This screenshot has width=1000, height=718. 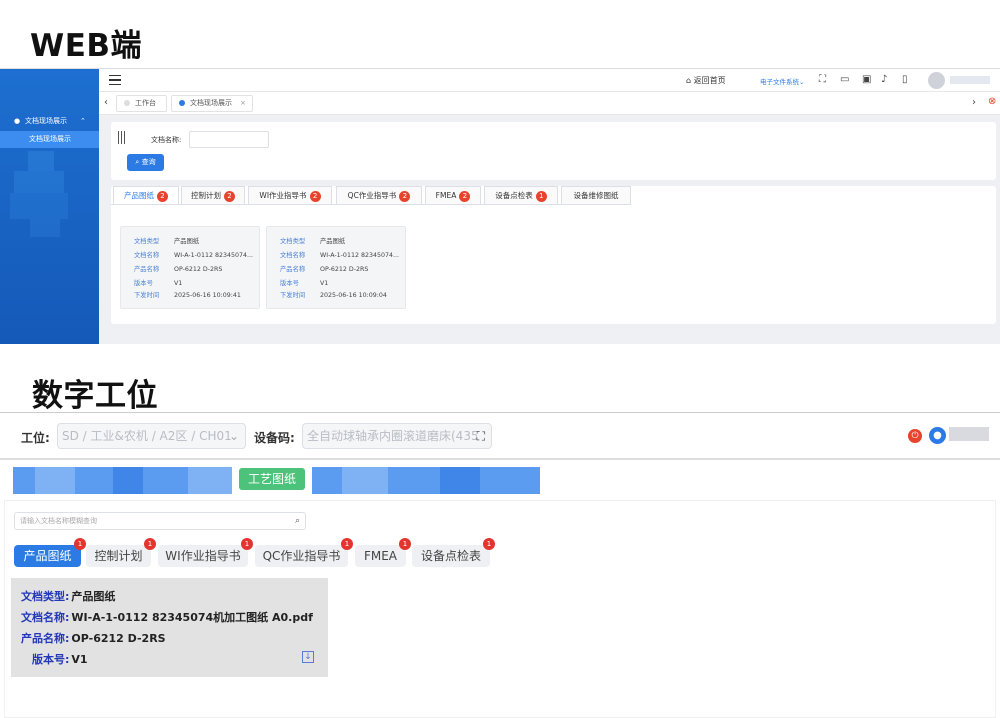 I want to click on search-label: 文档名称:, so click(x=166, y=140).